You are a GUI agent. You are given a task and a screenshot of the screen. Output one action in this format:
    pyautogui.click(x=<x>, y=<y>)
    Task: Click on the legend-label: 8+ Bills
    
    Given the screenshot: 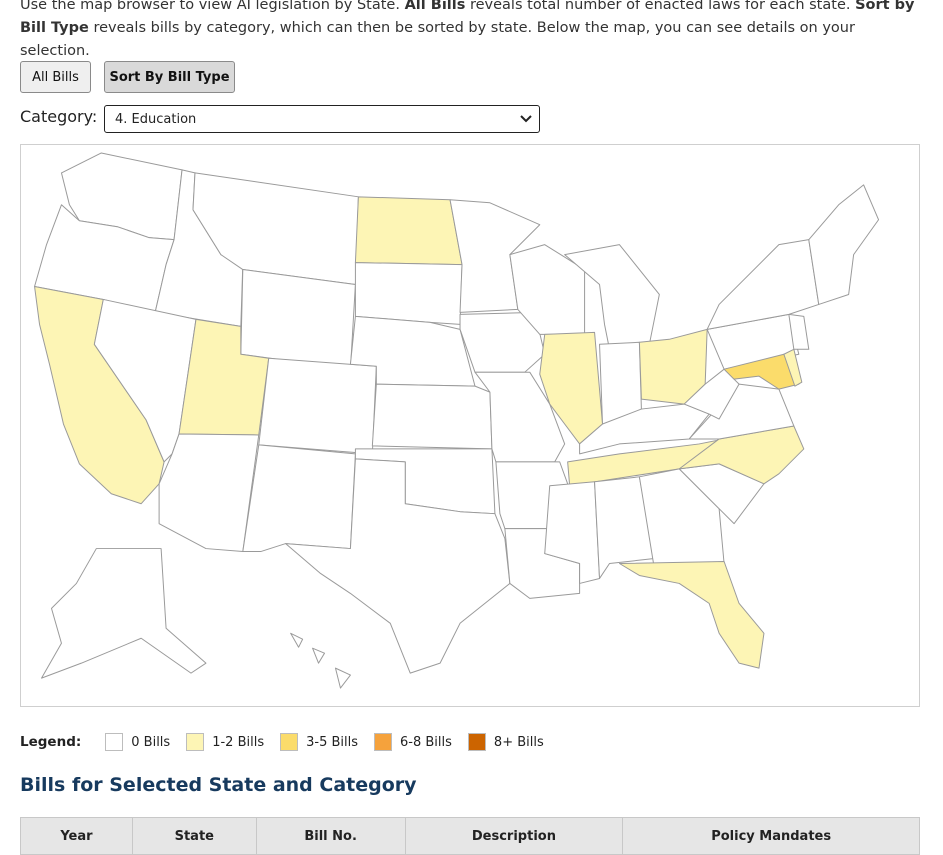 What is the action you would take?
    pyautogui.click(x=518, y=742)
    